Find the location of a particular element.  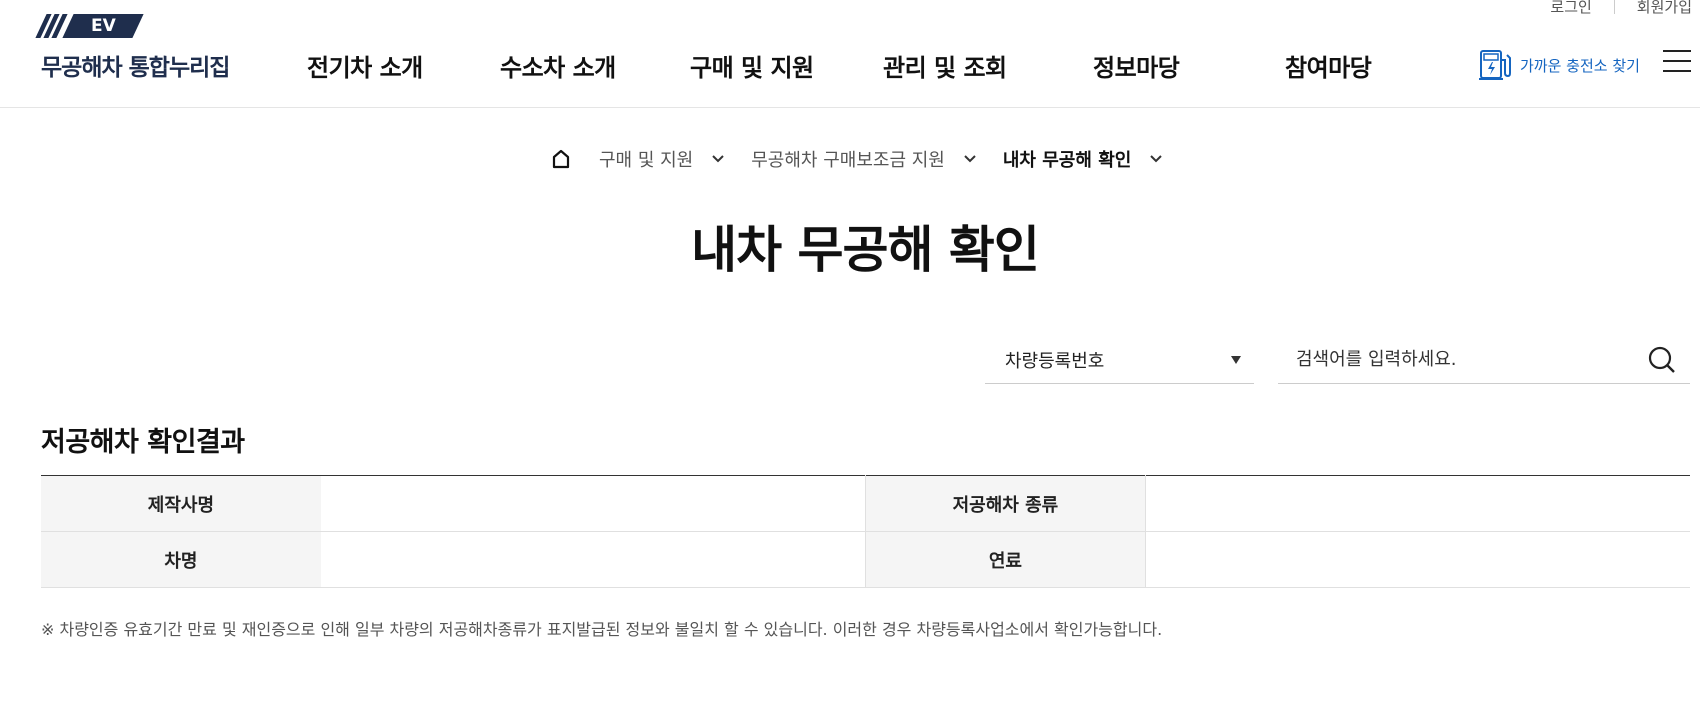

nav-info: 정보마당 is located at coordinates (1136, 65).